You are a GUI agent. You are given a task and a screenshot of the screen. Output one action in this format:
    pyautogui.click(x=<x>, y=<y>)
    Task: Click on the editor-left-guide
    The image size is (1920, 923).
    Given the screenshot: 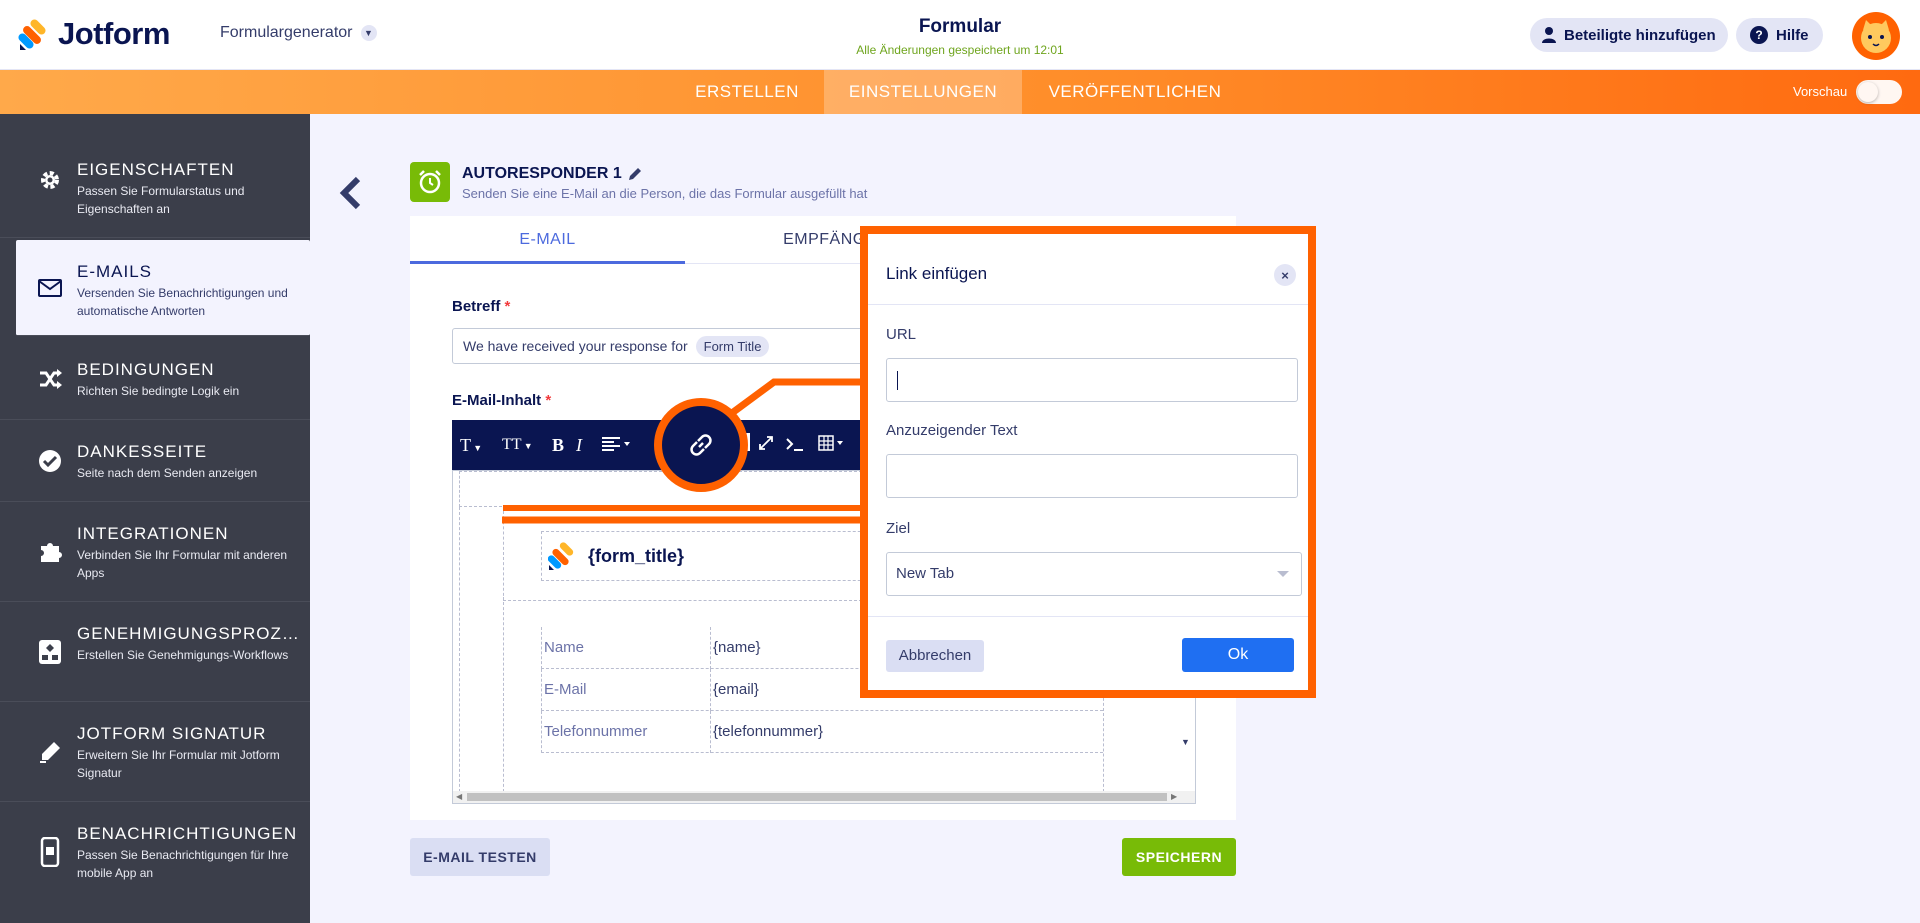 What is the action you would take?
    pyautogui.click(x=459, y=652)
    